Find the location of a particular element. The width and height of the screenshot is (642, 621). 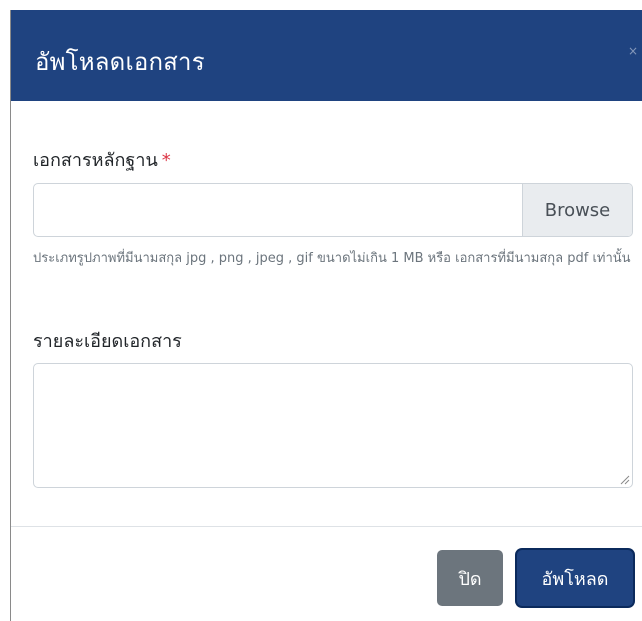

modal-header: อัพโหลดเอกสาร × is located at coordinates (326, 55).